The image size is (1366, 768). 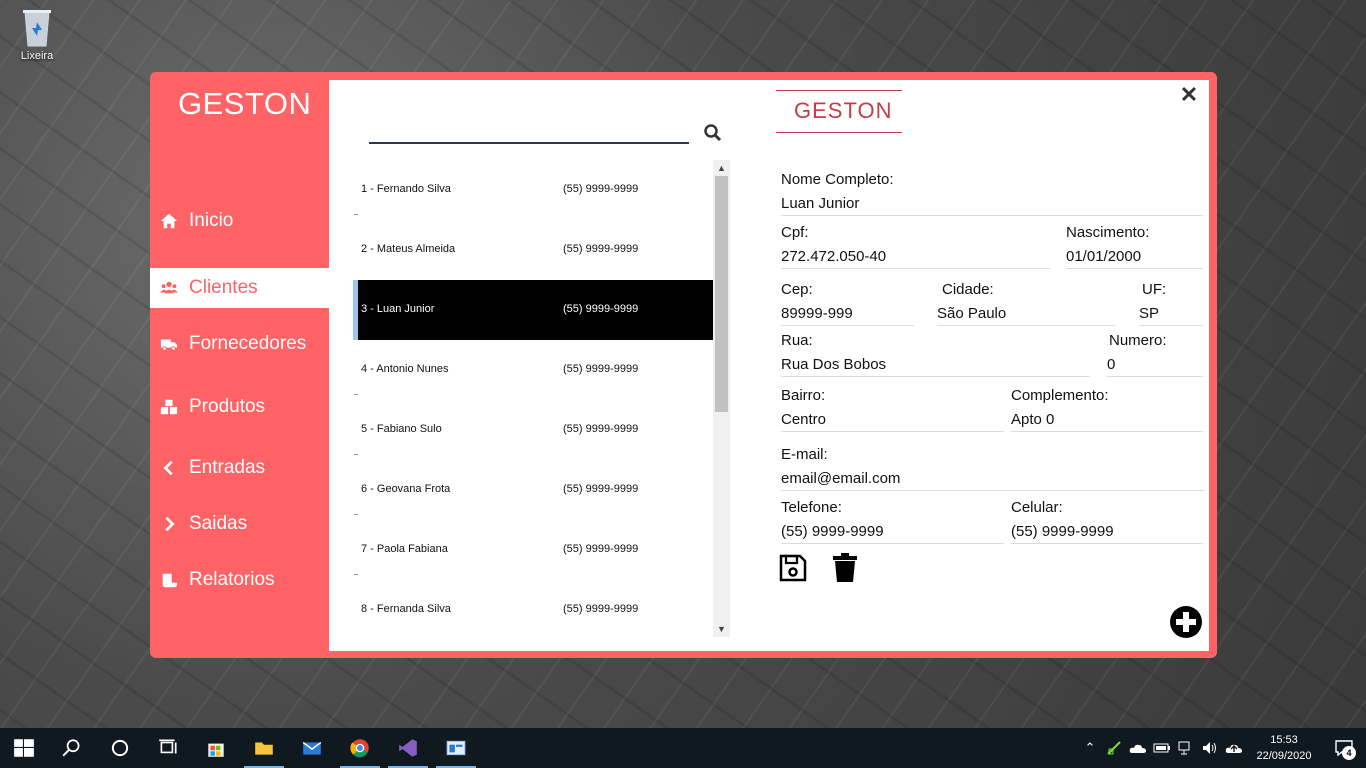 What do you see at coordinates (683, 748) in the screenshot?
I see `taskbar: ⌃ 15:53 22/09/2020 4` at bounding box center [683, 748].